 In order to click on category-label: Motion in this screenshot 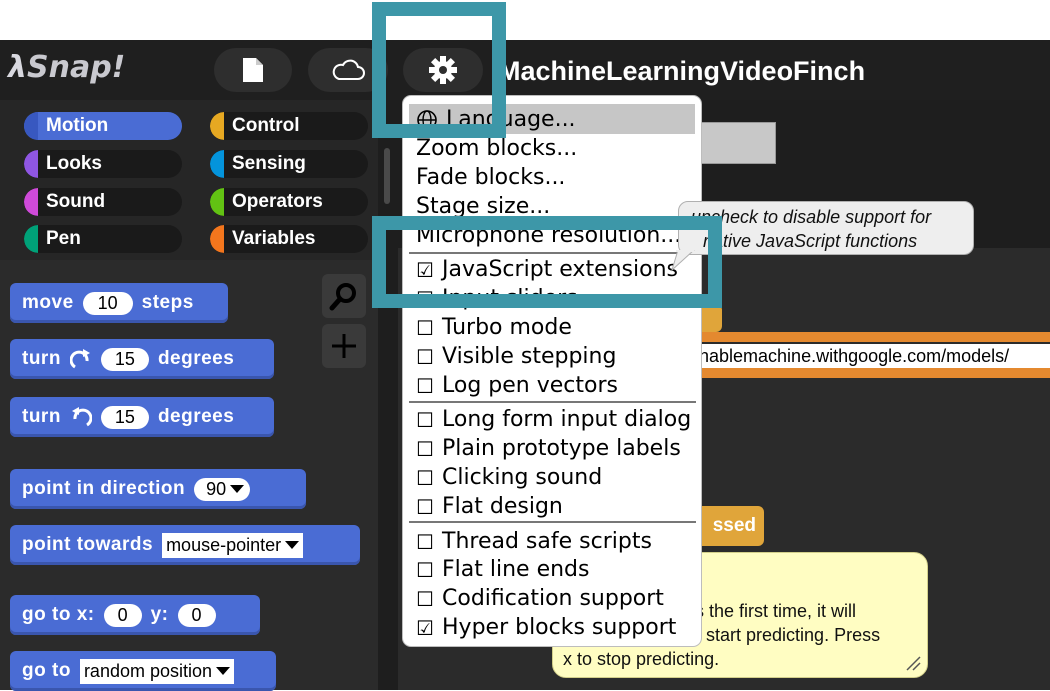, I will do `click(77, 125)`.